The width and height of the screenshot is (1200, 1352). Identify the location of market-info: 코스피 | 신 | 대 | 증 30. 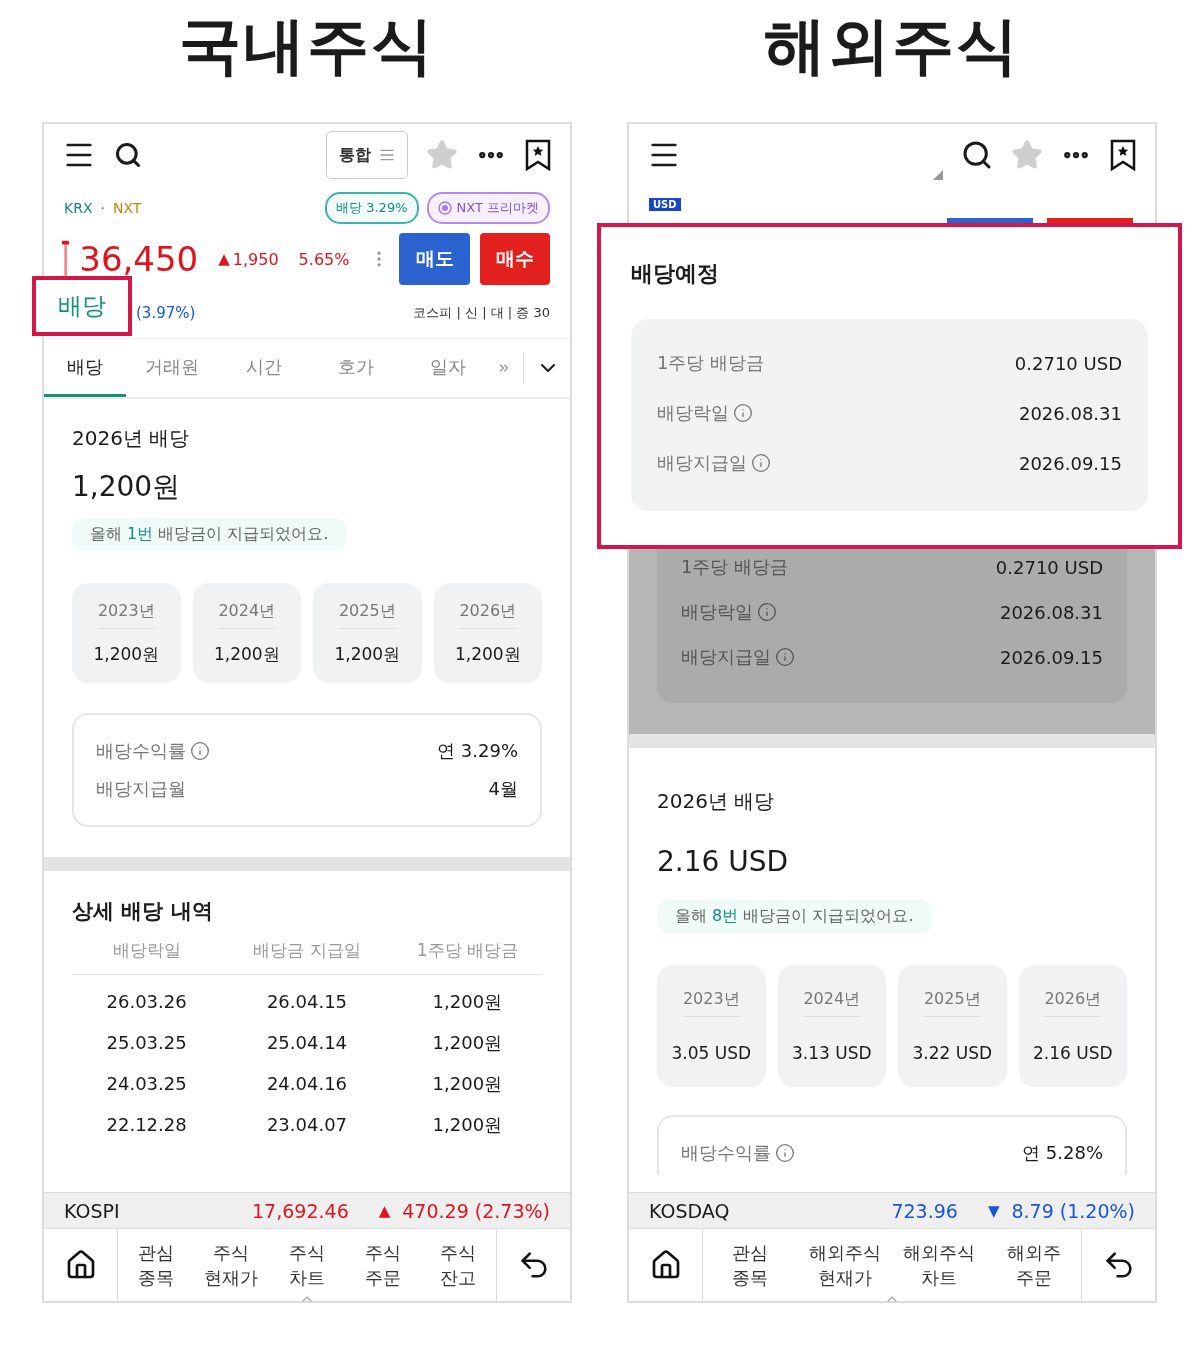
(481, 313).